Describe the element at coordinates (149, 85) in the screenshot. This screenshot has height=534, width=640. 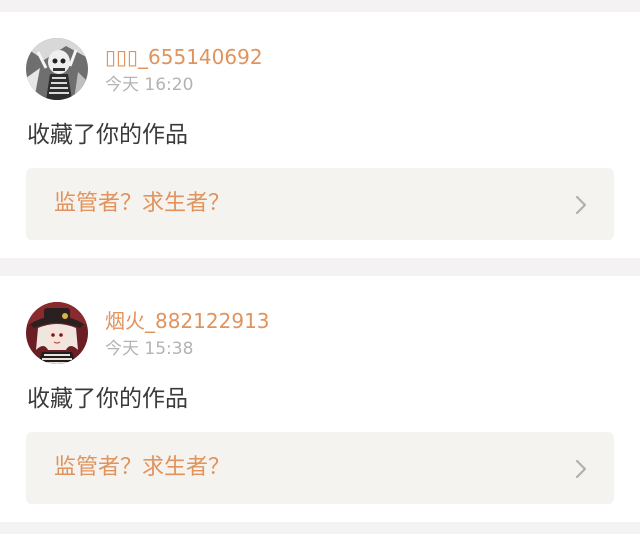
I see `timestamp: 今天 16:20` at that location.